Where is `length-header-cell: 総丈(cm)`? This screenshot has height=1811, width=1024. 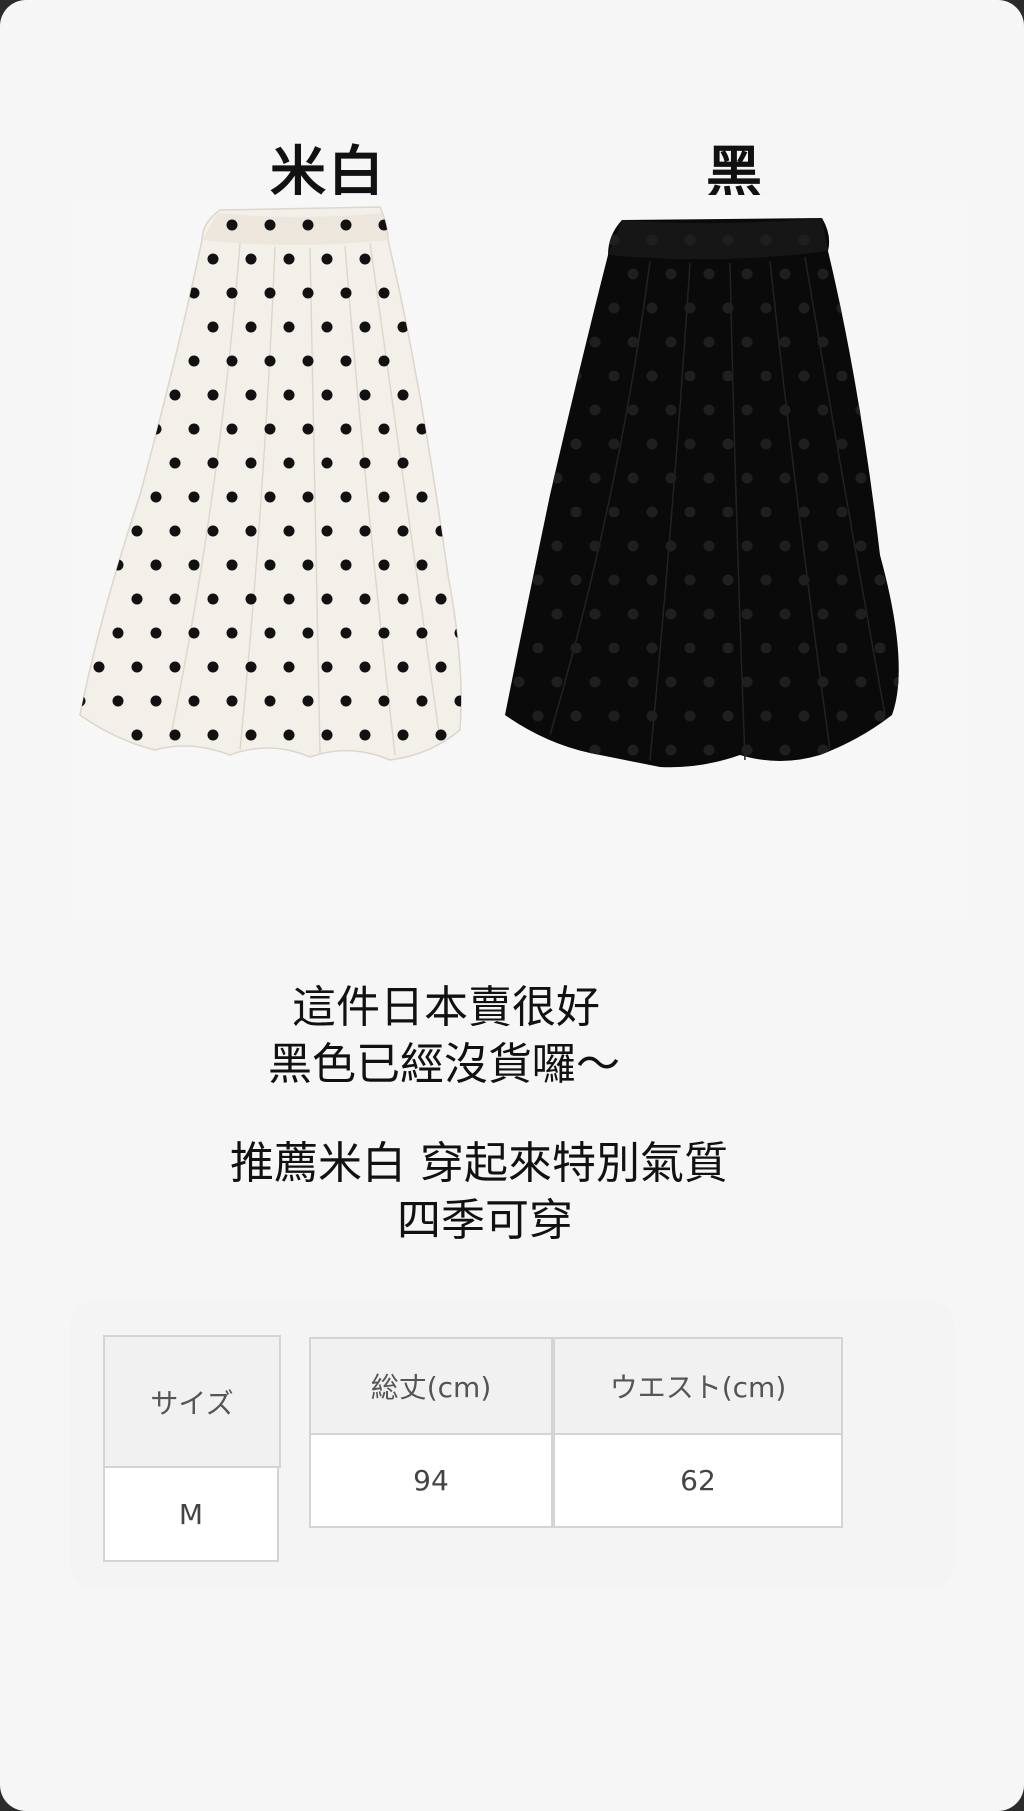
length-header-cell: 総丈(cm) is located at coordinates (431, 1386).